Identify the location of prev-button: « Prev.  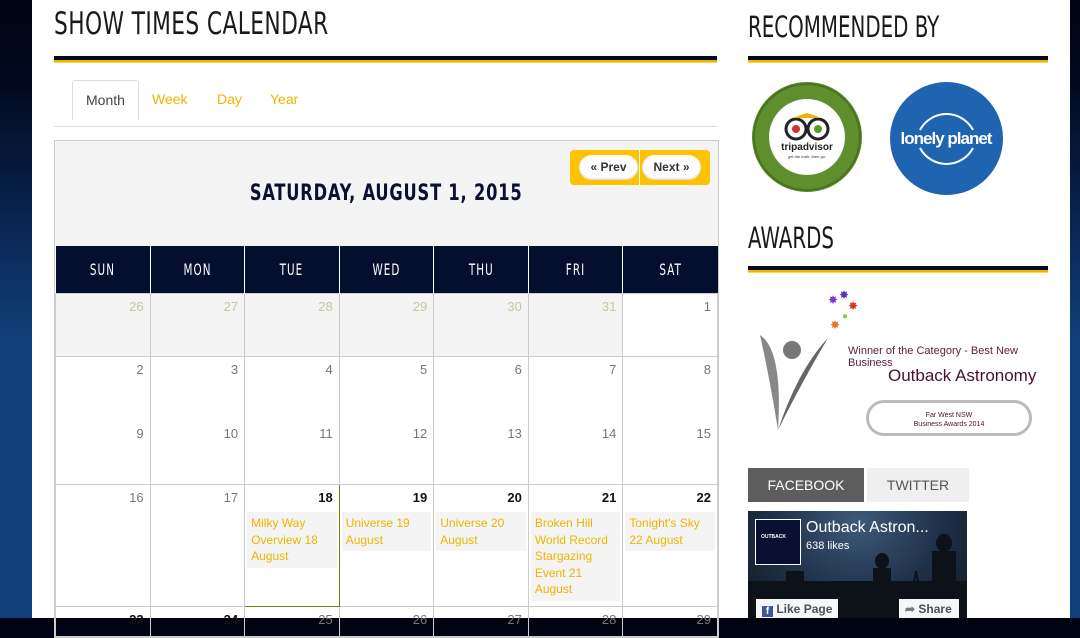
(608, 167).